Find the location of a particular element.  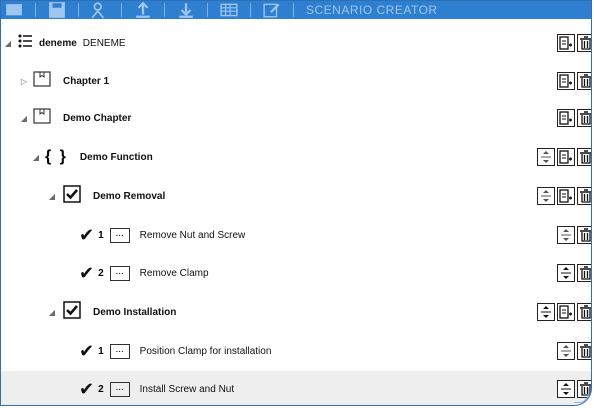

tree-row-step: ✔ 1 ... Position Clamp for installation is located at coordinates (296, 351).